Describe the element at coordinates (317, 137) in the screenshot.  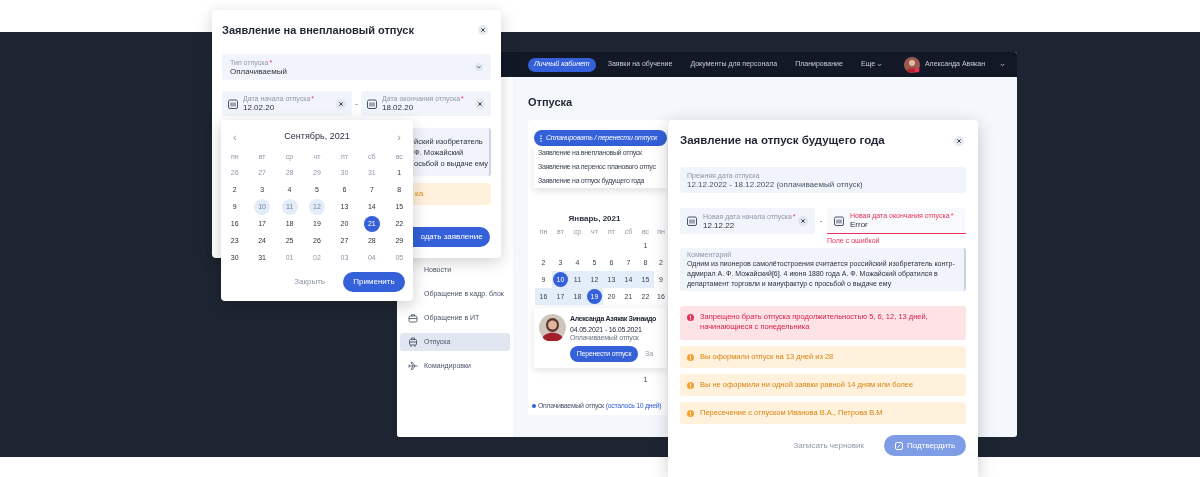
I see `month-title: Сентябрь, 2021` at that location.